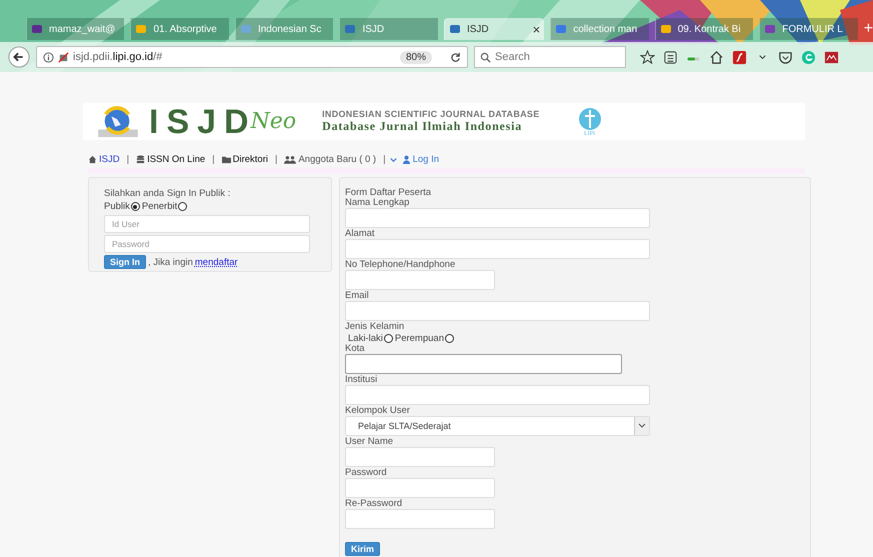  Describe the element at coordinates (125, 262) in the screenshot. I see `sign-in-button: Sign In` at that location.